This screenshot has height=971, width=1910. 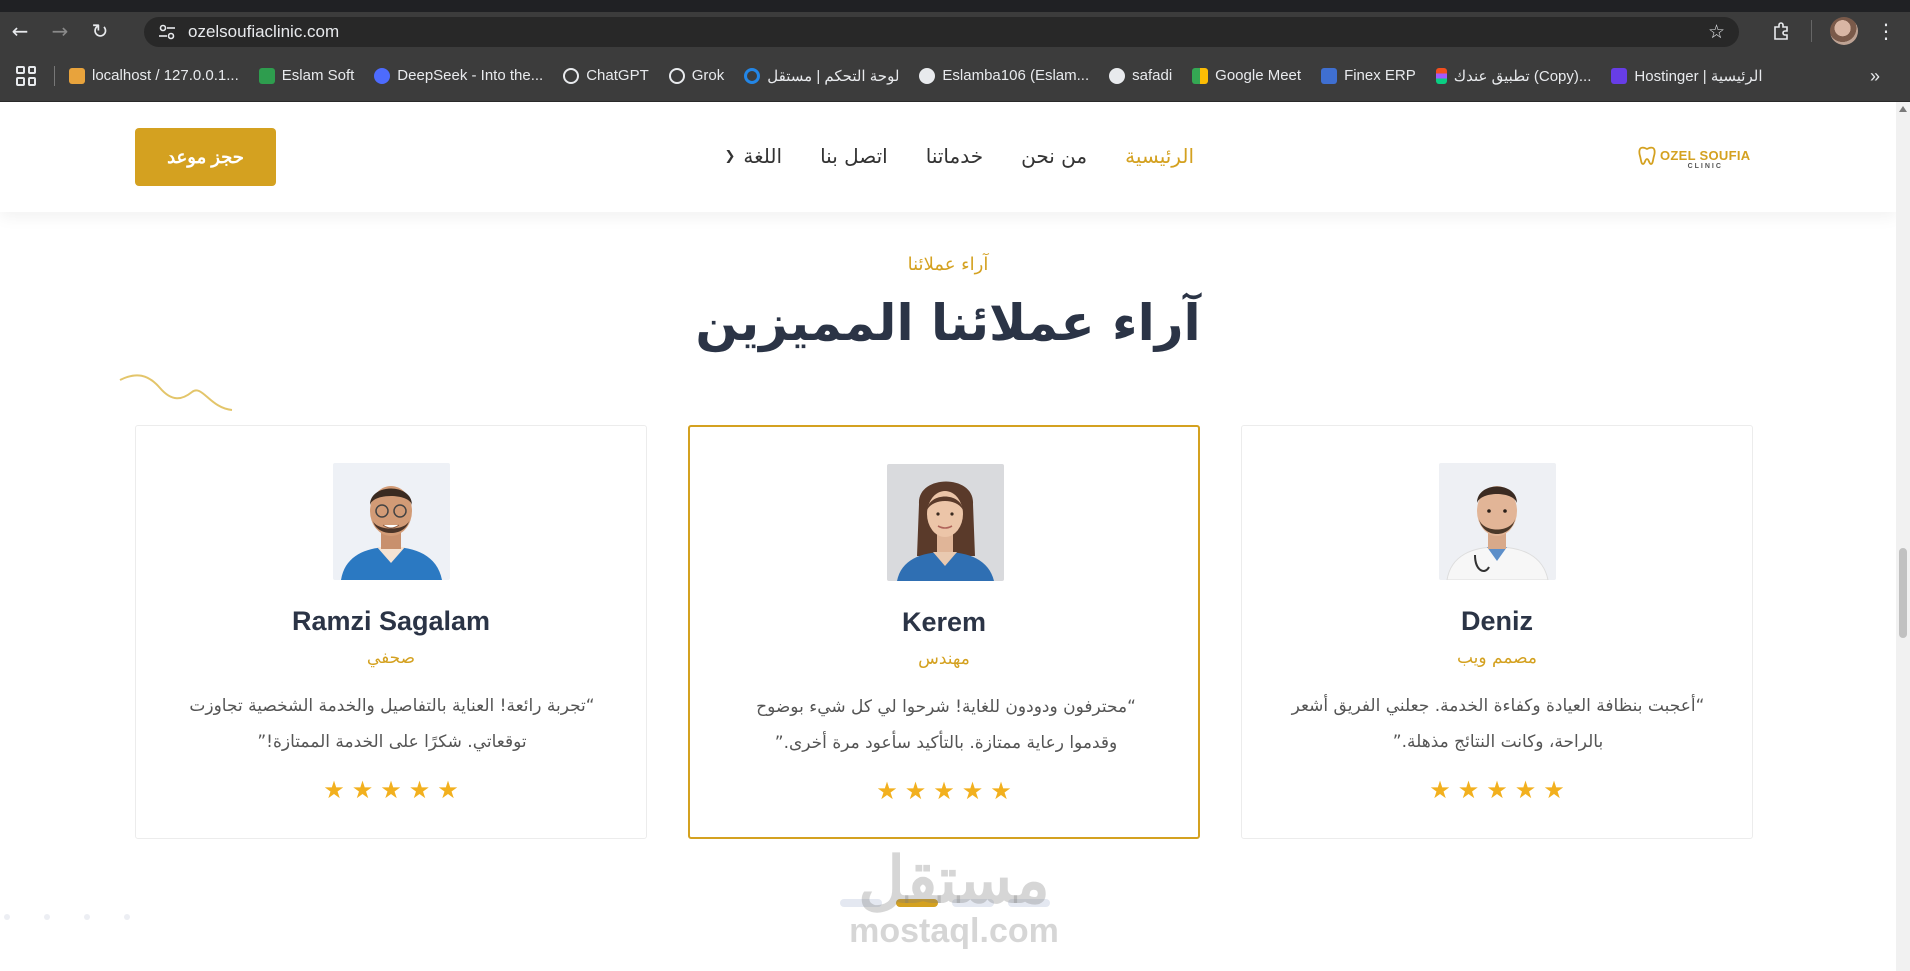 I want to click on more-bookmarks-icon: », so click(x=1875, y=76).